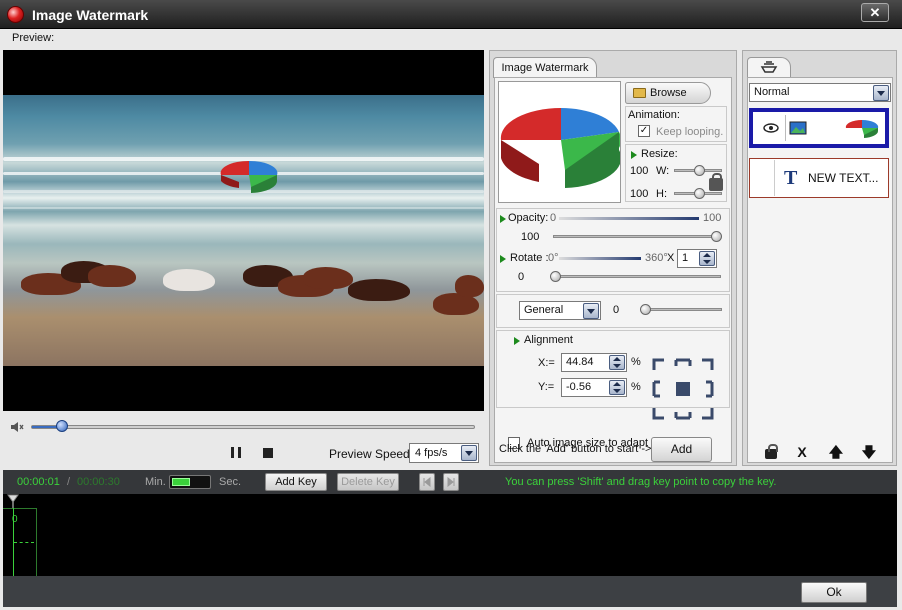 The image size is (902, 610). Describe the element at coordinates (637, 276) in the screenshot. I see `rotate-slider` at that location.